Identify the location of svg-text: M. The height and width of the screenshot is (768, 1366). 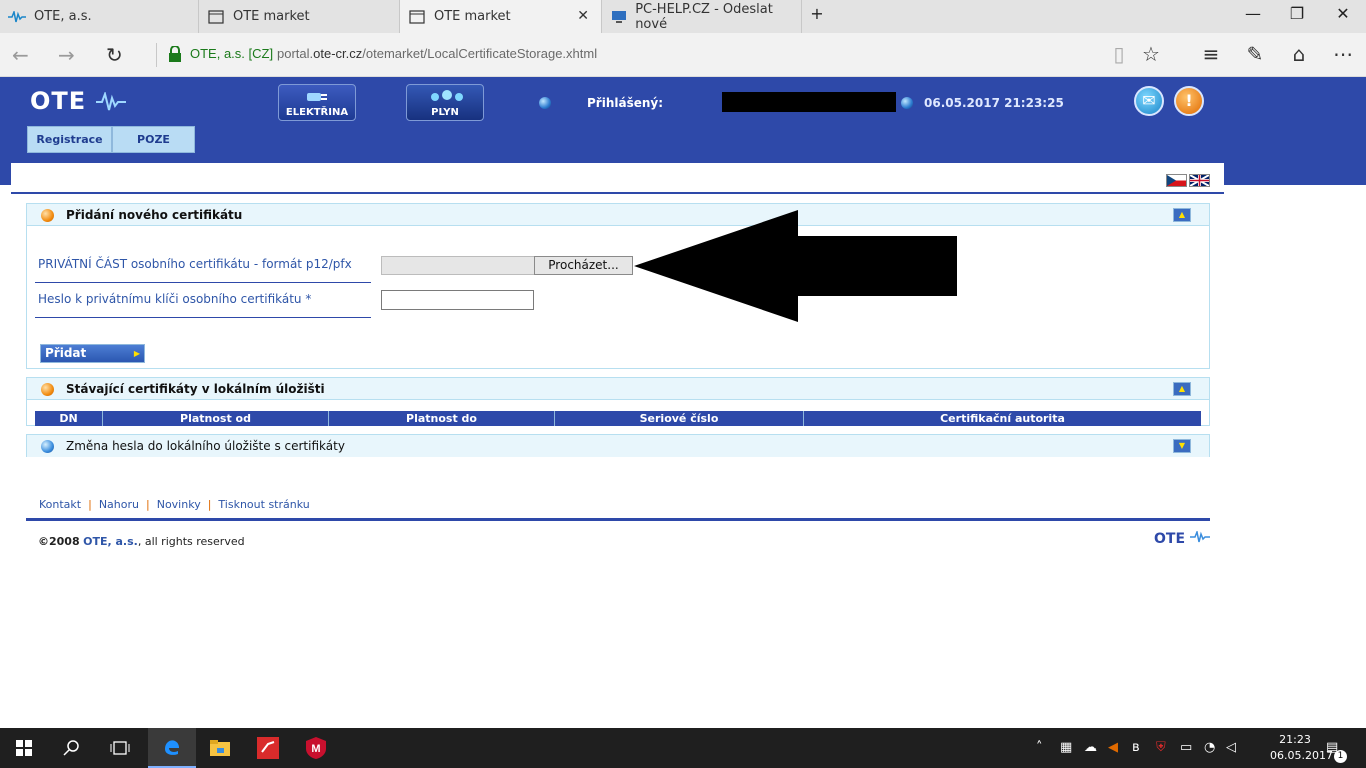
(315, 749).